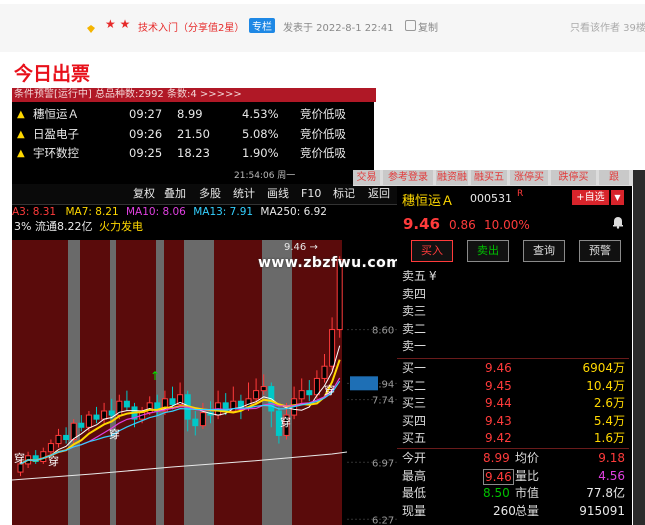 The image size is (645, 525). What do you see at coordinates (193, 134) in the screenshot?
I see `scan-row: ▲ 日盈电子 09:26 21.50 5.08% 竞价低吸` at bounding box center [193, 134].